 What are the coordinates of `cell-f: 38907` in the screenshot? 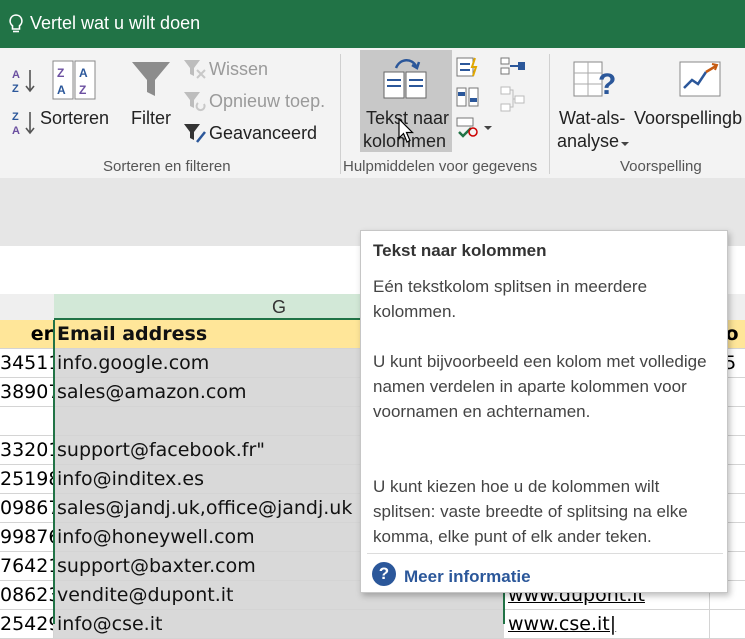 It's located at (27, 392).